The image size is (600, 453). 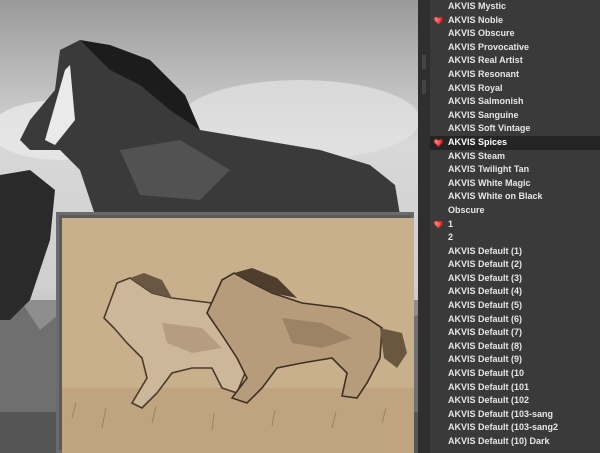 I want to click on preset-item: AKVIS Default (10, so click(x=515, y=374).